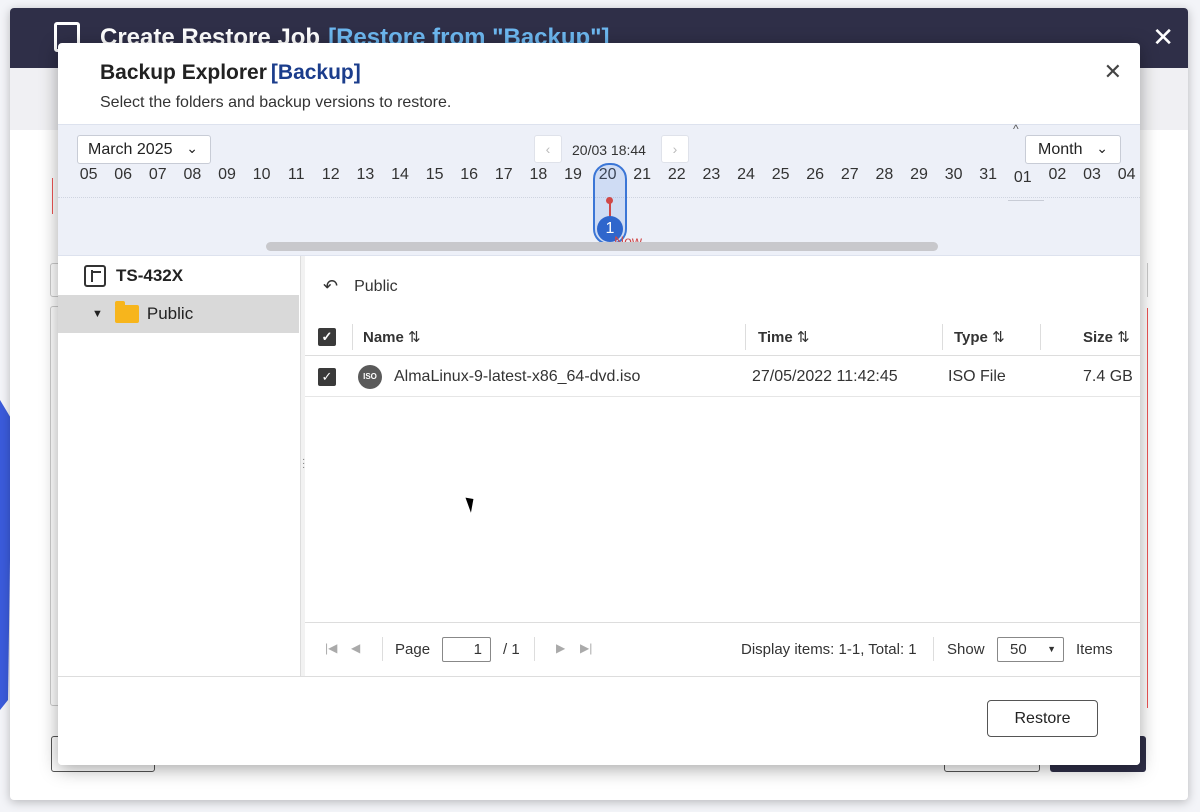 The width and height of the screenshot is (1200, 812). What do you see at coordinates (609, 200) in the screenshot?
I see `version-marker-dot` at bounding box center [609, 200].